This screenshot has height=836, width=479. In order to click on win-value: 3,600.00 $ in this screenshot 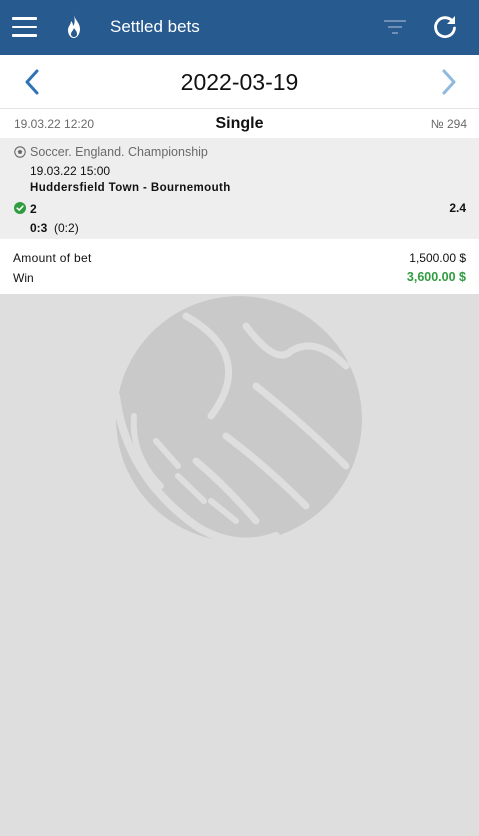, I will do `click(436, 277)`.